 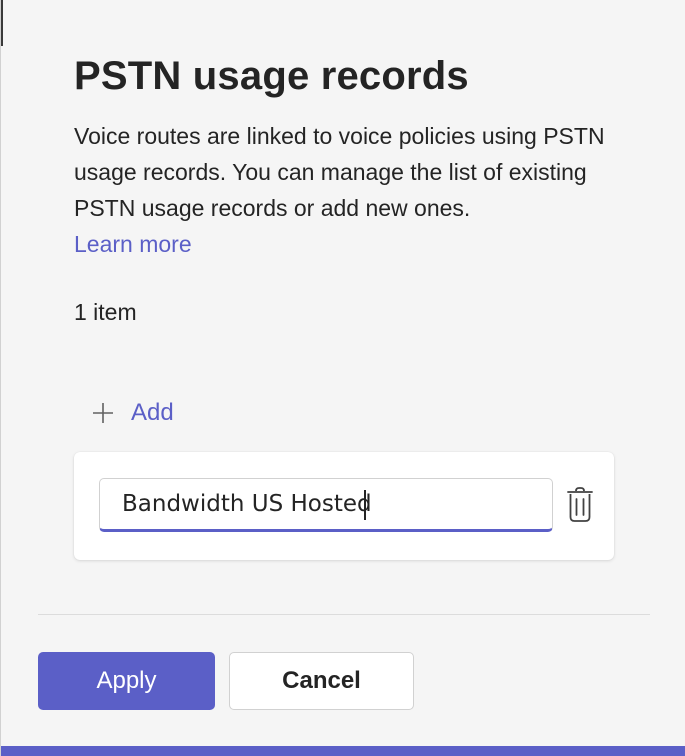 I want to click on usage-record-card, so click(x=344, y=506).